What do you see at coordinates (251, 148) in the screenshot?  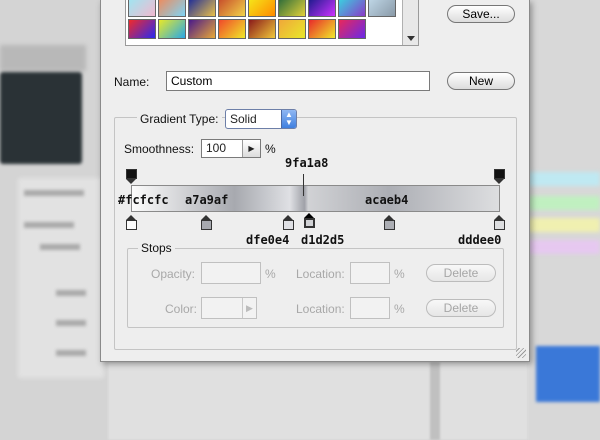 I see `stepper-arrow-icon: ▶` at bounding box center [251, 148].